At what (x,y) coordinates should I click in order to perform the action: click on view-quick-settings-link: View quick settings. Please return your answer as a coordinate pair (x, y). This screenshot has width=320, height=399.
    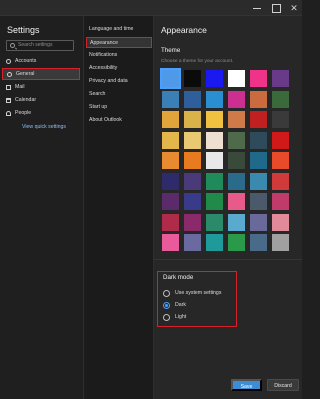
    Looking at the image, I should click on (44, 127).